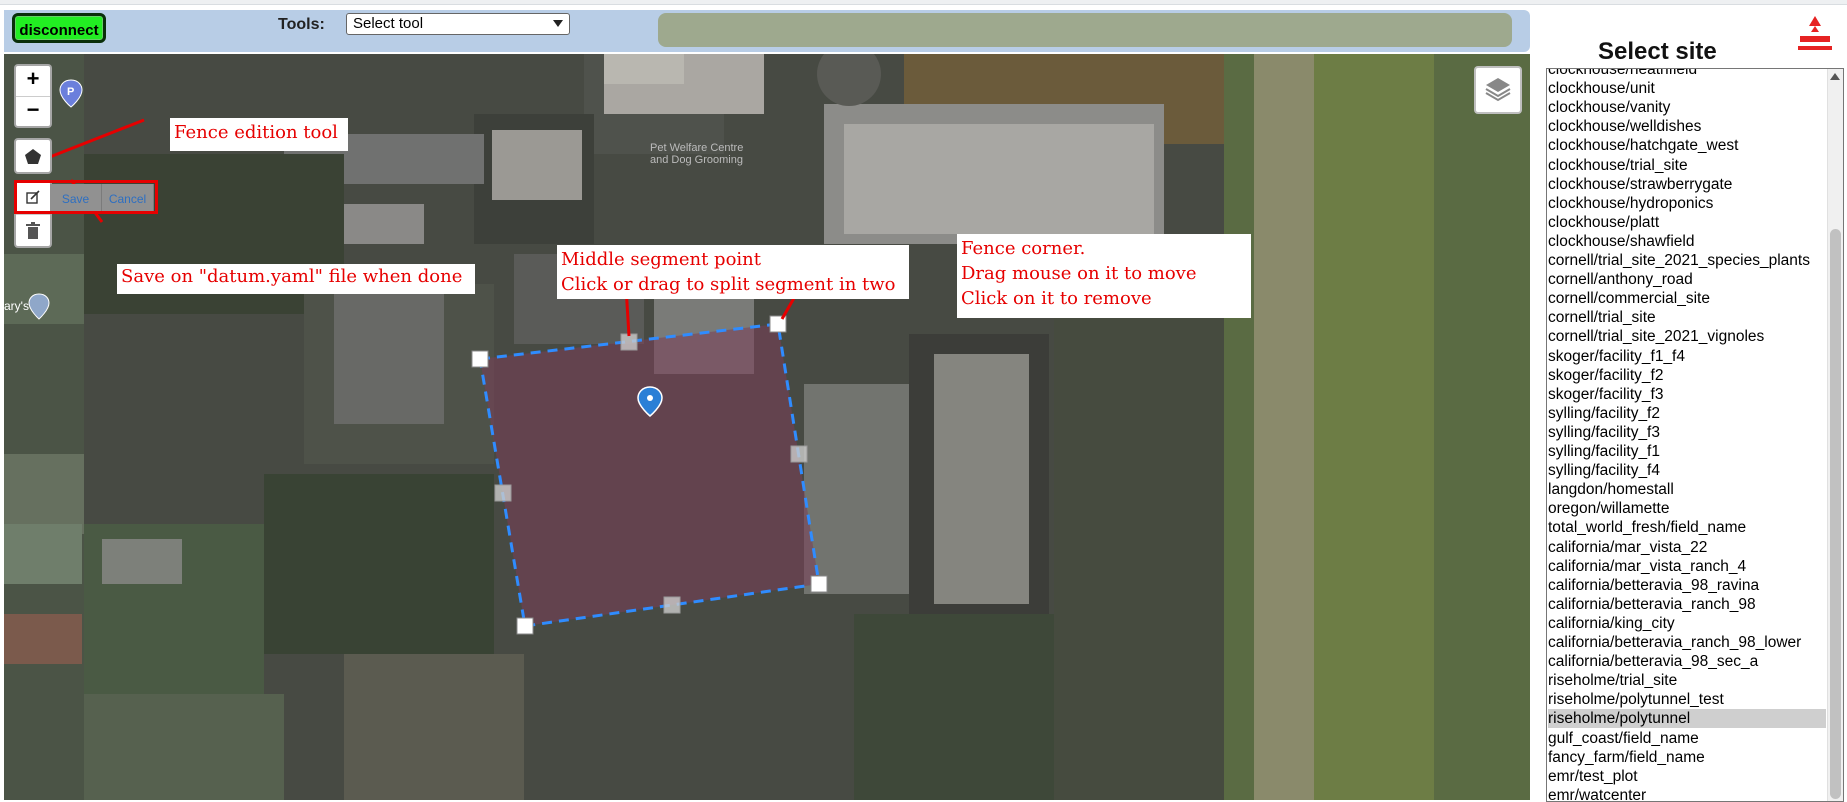 Image resolution: width=1847 pixels, height=802 pixels. I want to click on poi-label-line: and Dog Grooming, so click(696, 160).